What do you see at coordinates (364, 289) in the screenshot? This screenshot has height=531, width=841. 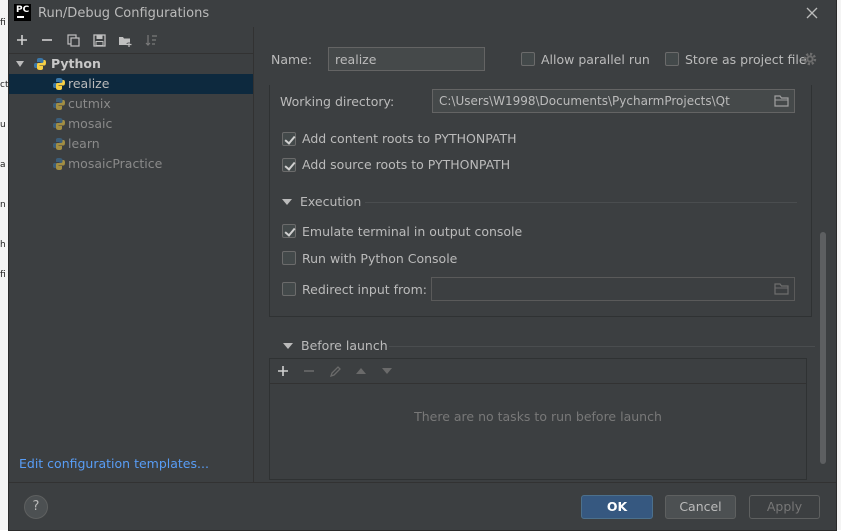 I see `redirect-input-label: Redirect input from:` at bounding box center [364, 289].